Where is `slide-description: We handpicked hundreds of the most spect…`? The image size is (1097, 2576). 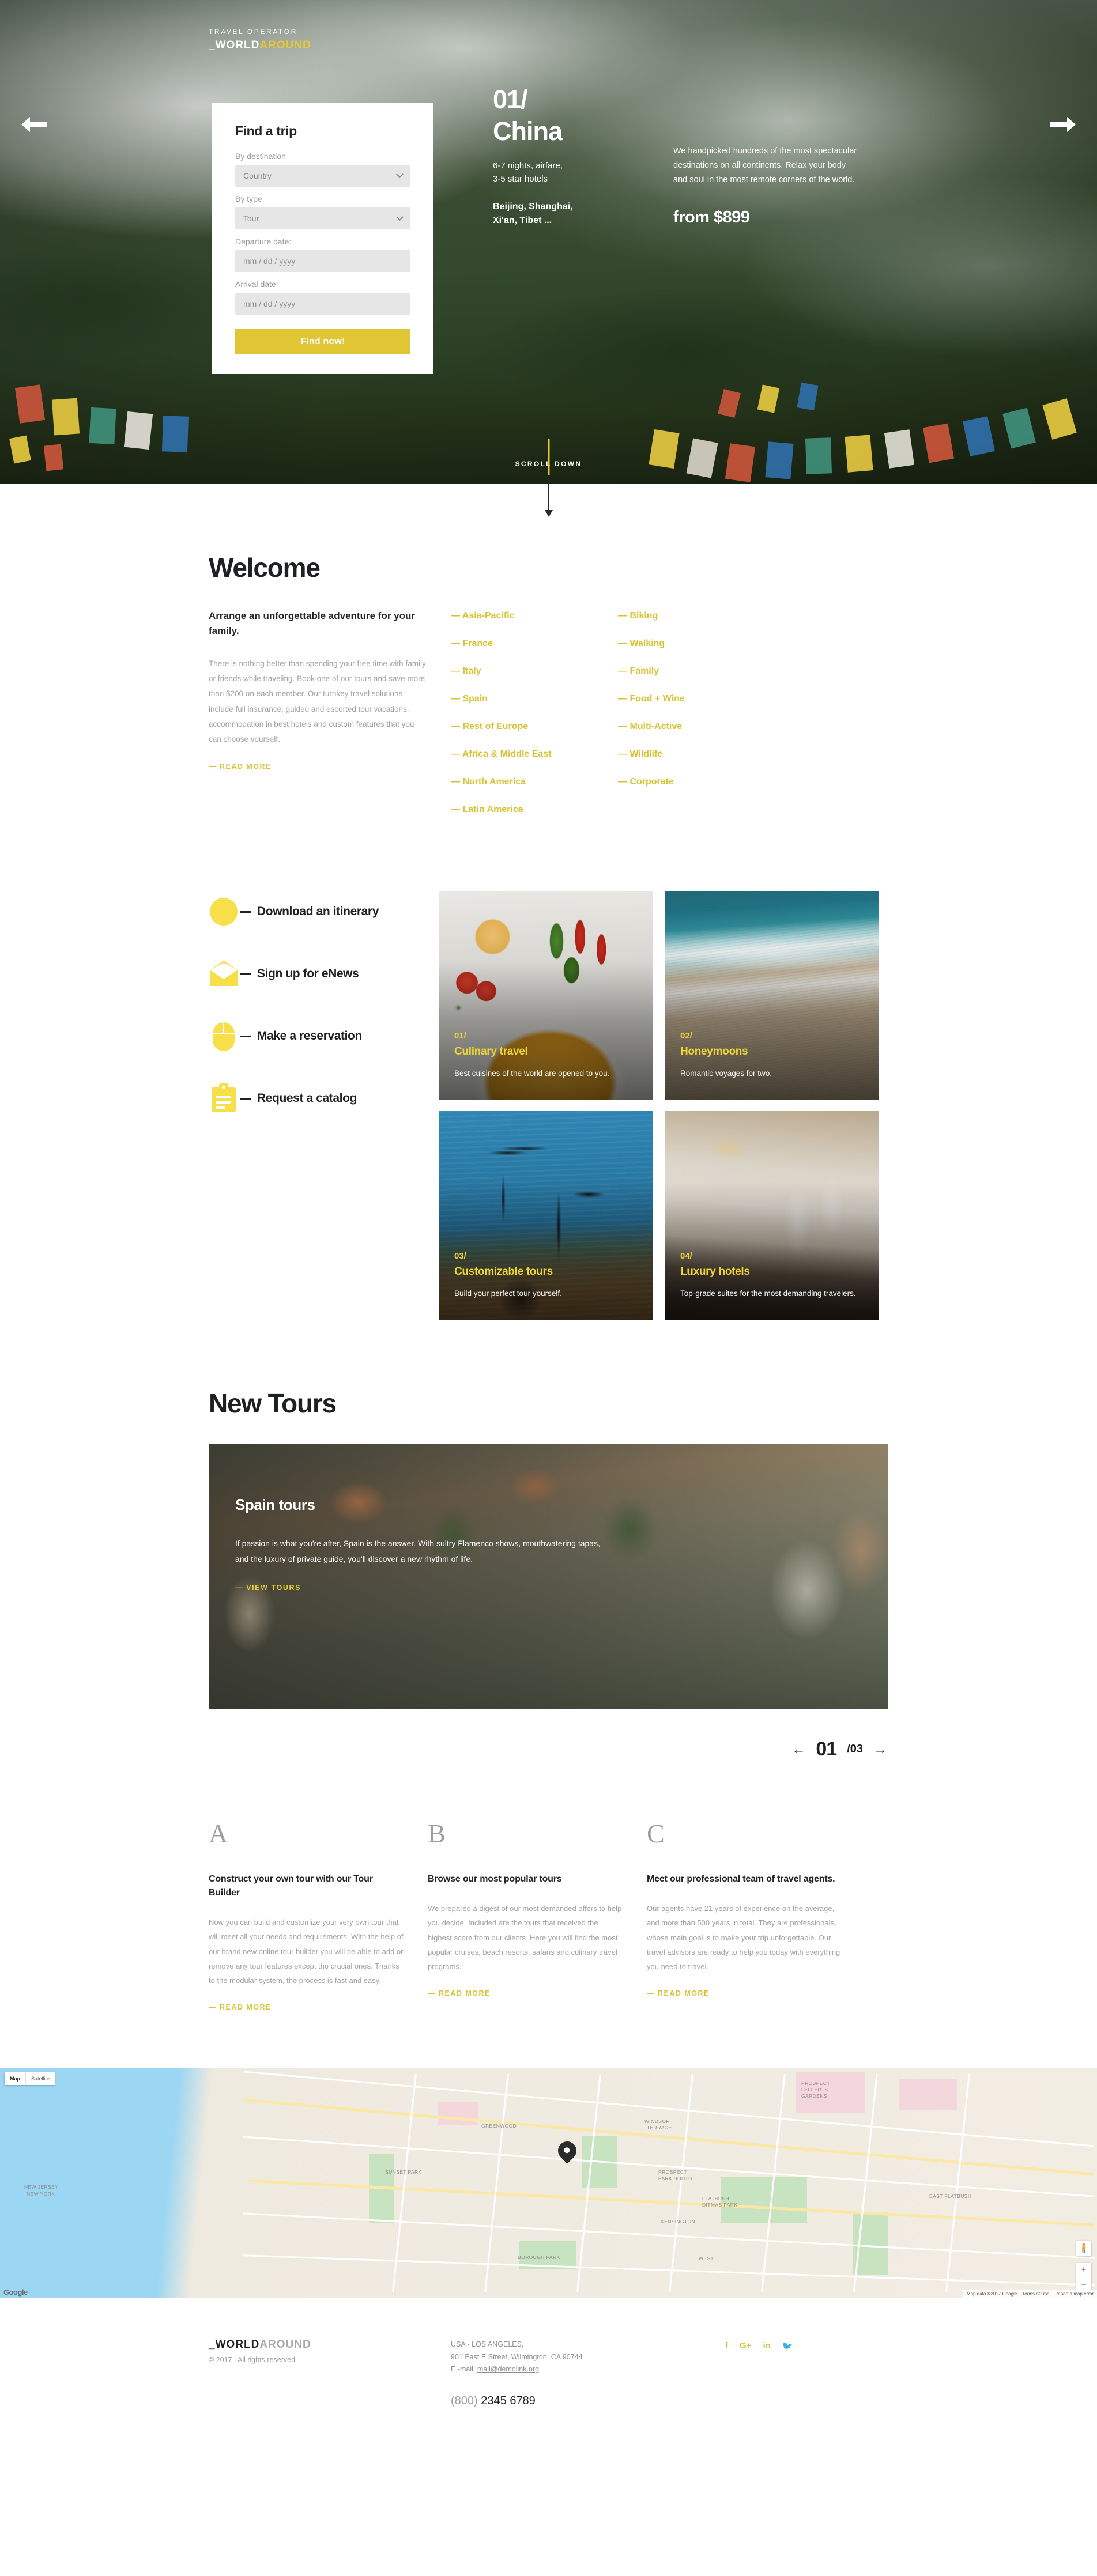 slide-description: We handpicked hundreds of the most spect… is located at coordinates (765, 165).